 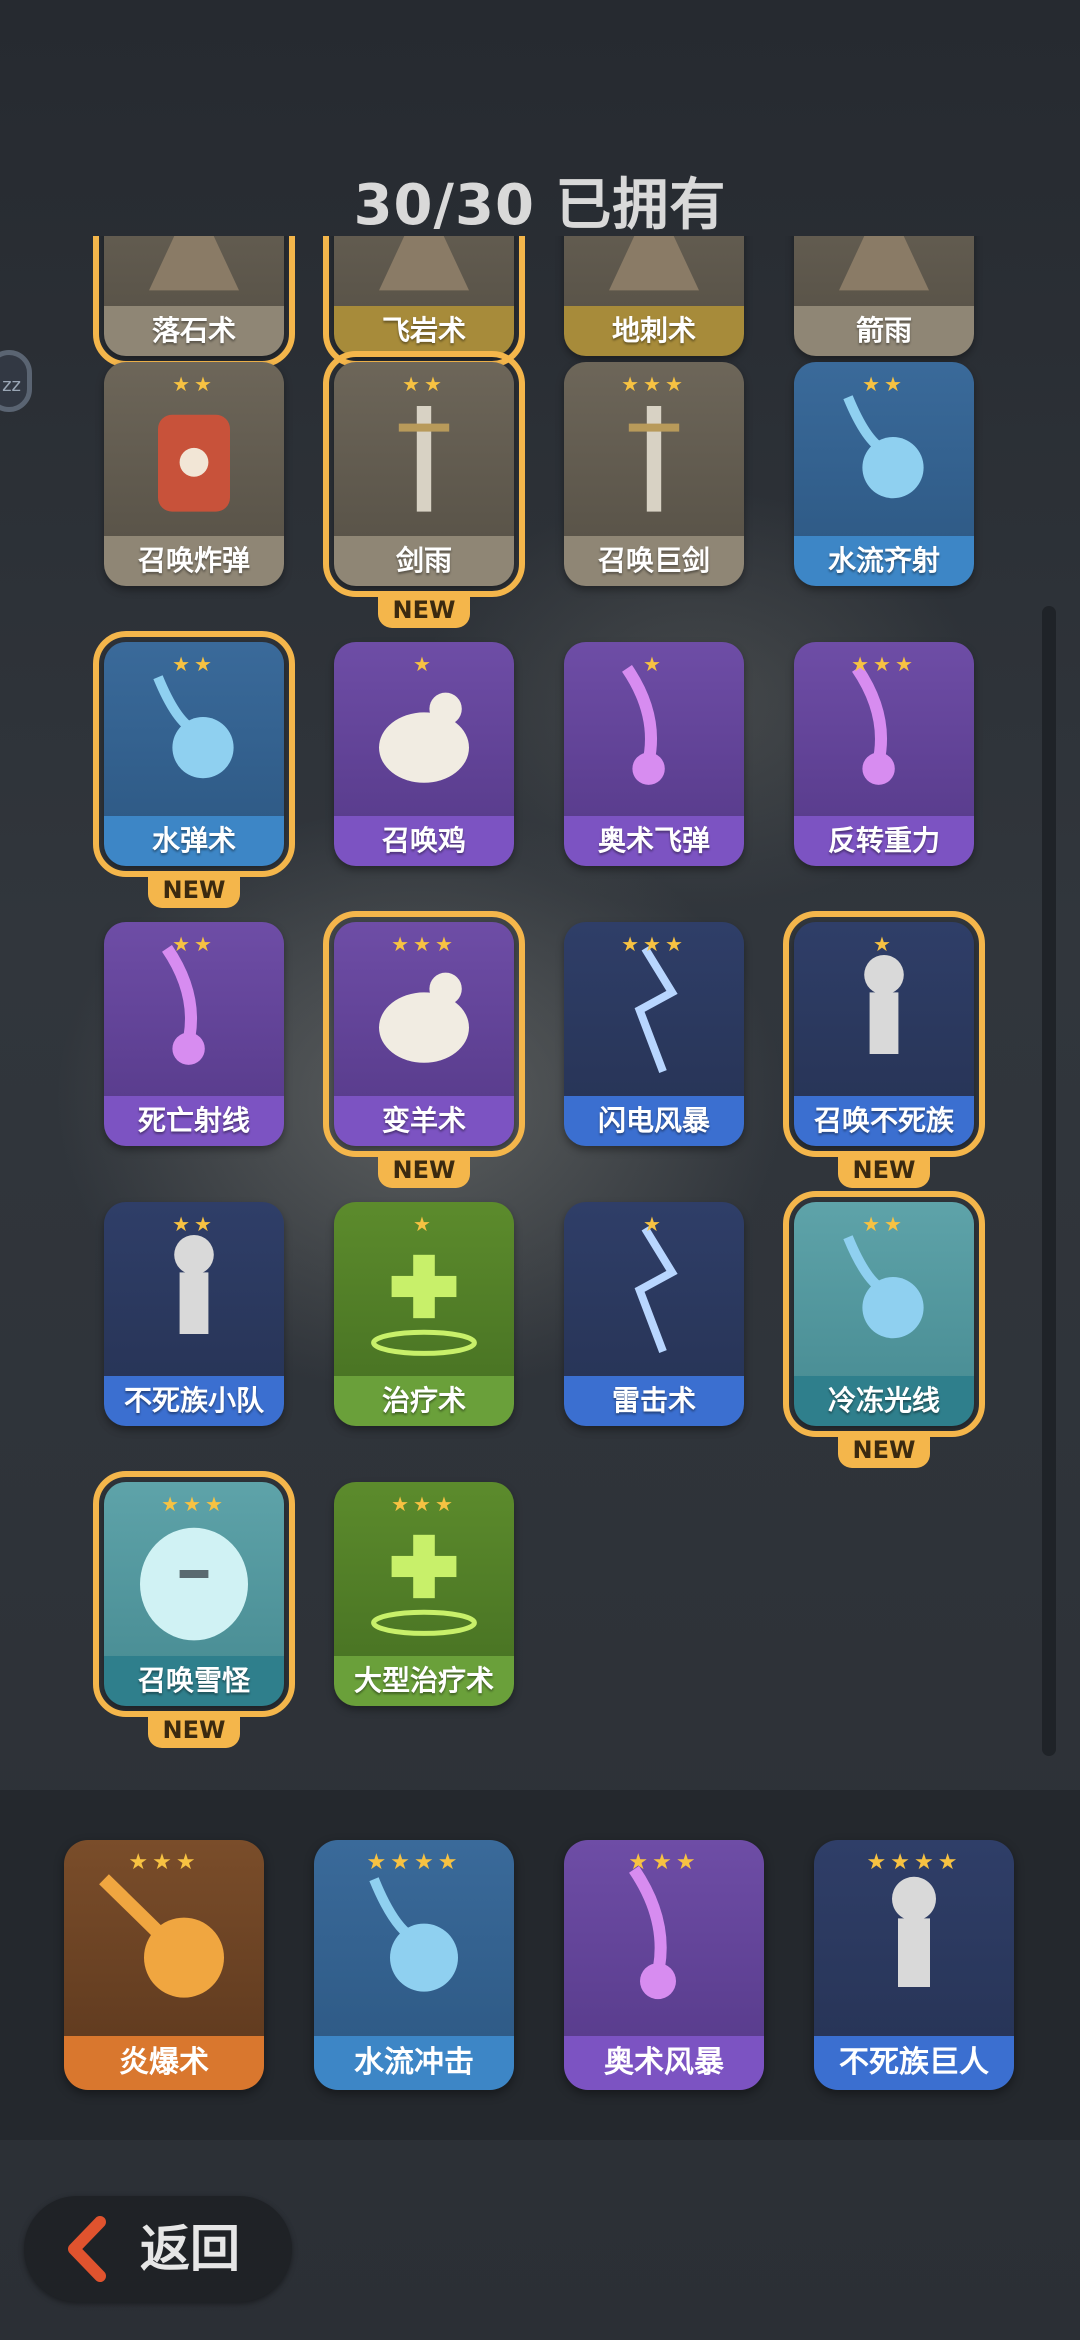 I want to click on spell-card: 箭雨, so click(x=884, y=296).